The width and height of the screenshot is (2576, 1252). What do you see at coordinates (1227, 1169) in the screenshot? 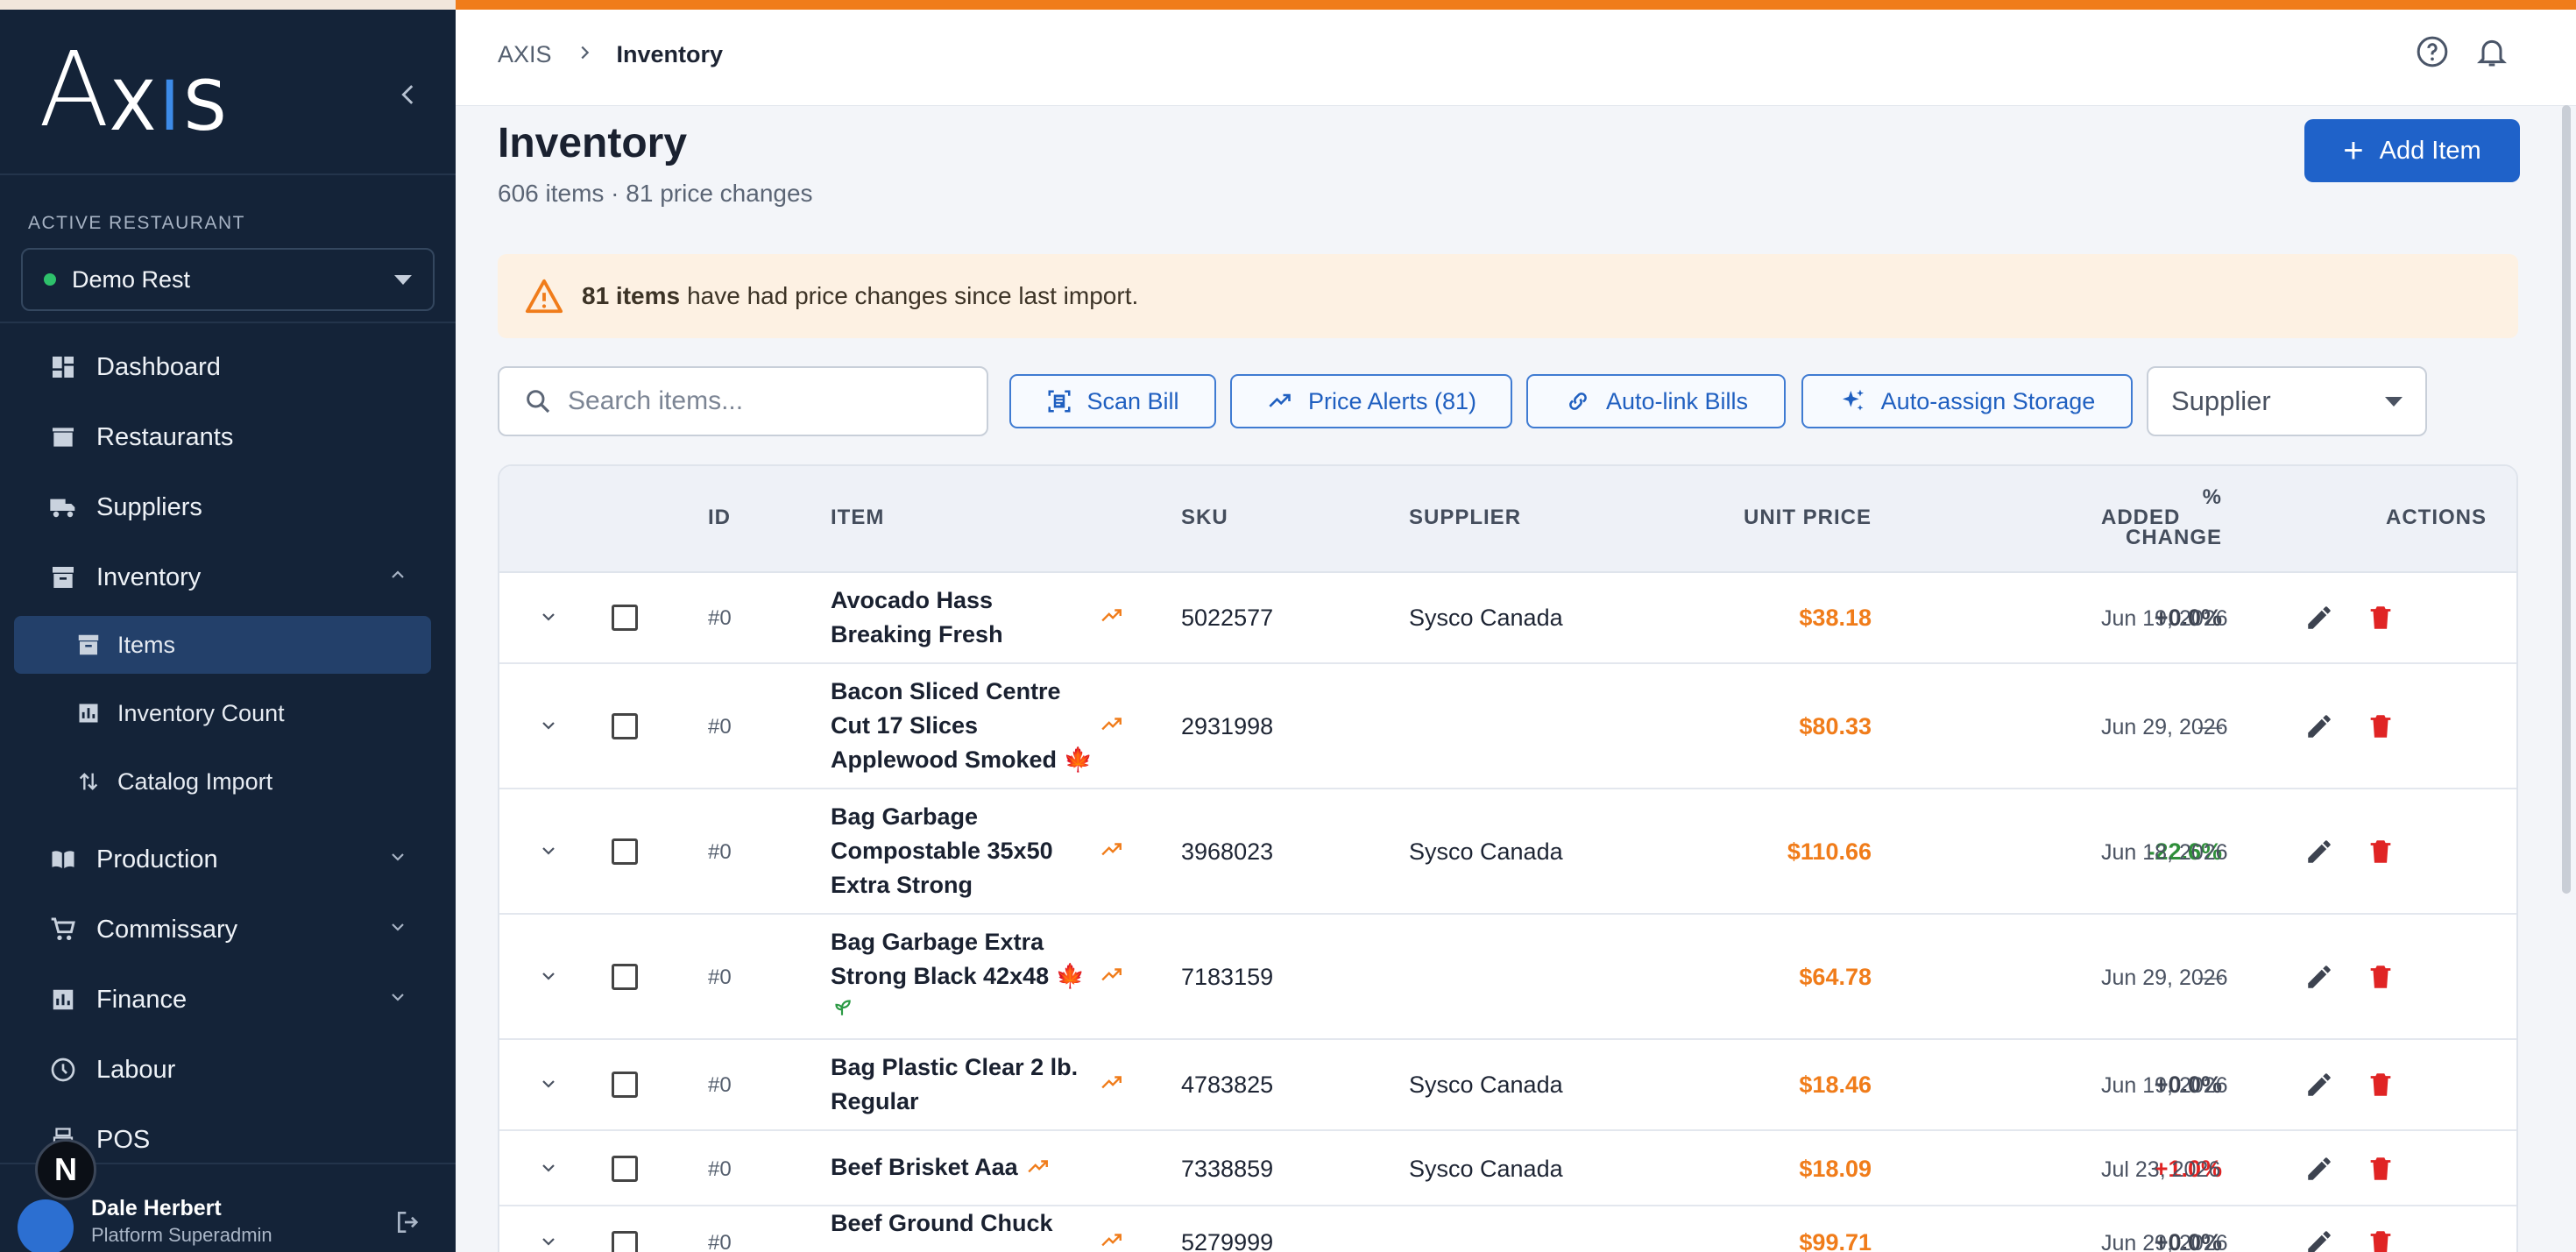
I see `row-sku: 7338859` at bounding box center [1227, 1169].